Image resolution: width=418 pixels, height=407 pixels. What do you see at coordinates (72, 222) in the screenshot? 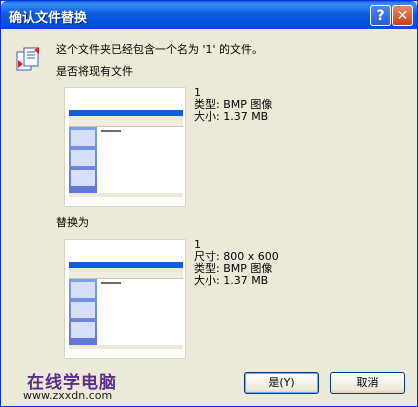
I see `message-line-3: 替换为` at bounding box center [72, 222].